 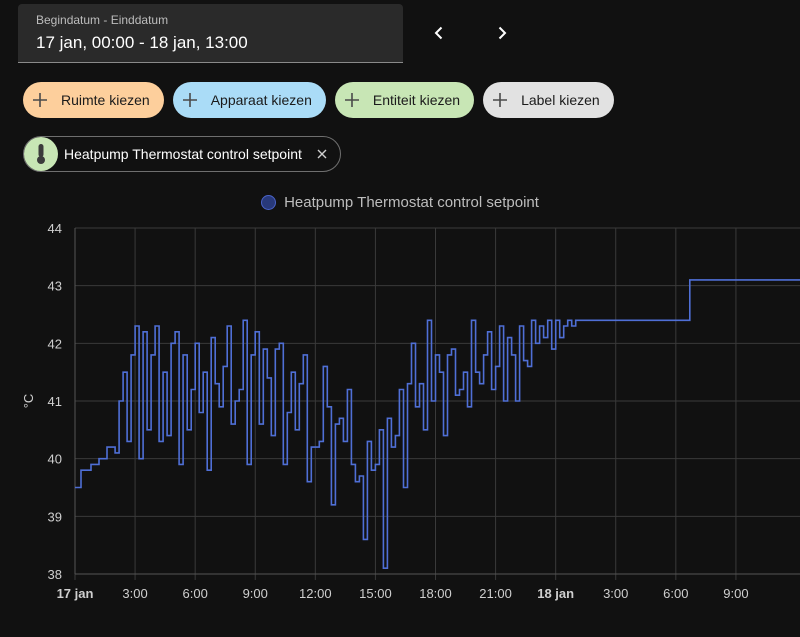 What do you see at coordinates (55, 516) in the screenshot?
I see `y-tick-label: 39` at bounding box center [55, 516].